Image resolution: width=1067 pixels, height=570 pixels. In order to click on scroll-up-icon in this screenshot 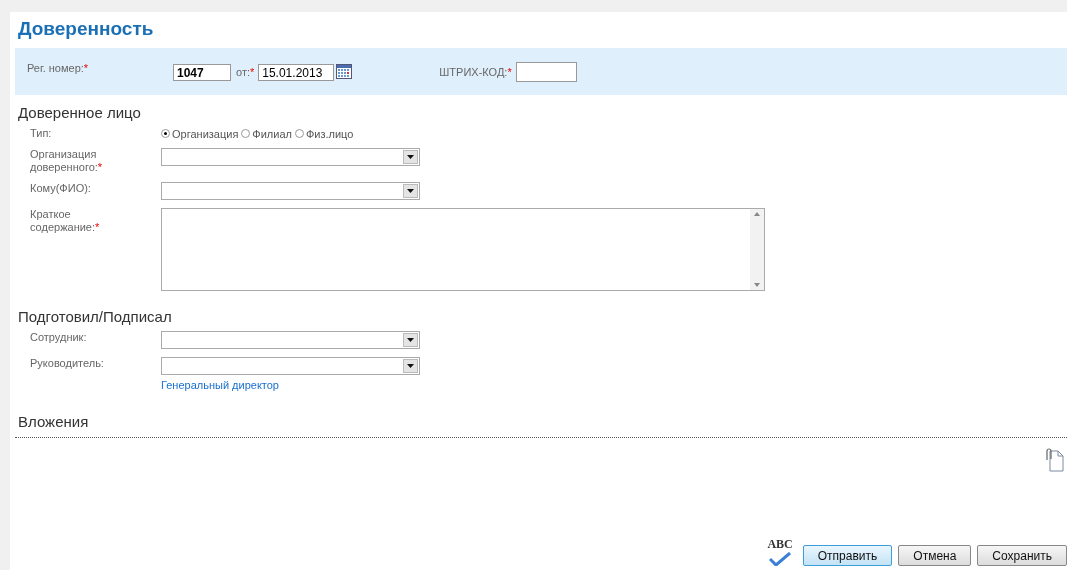, I will do `click(757, 214)`.